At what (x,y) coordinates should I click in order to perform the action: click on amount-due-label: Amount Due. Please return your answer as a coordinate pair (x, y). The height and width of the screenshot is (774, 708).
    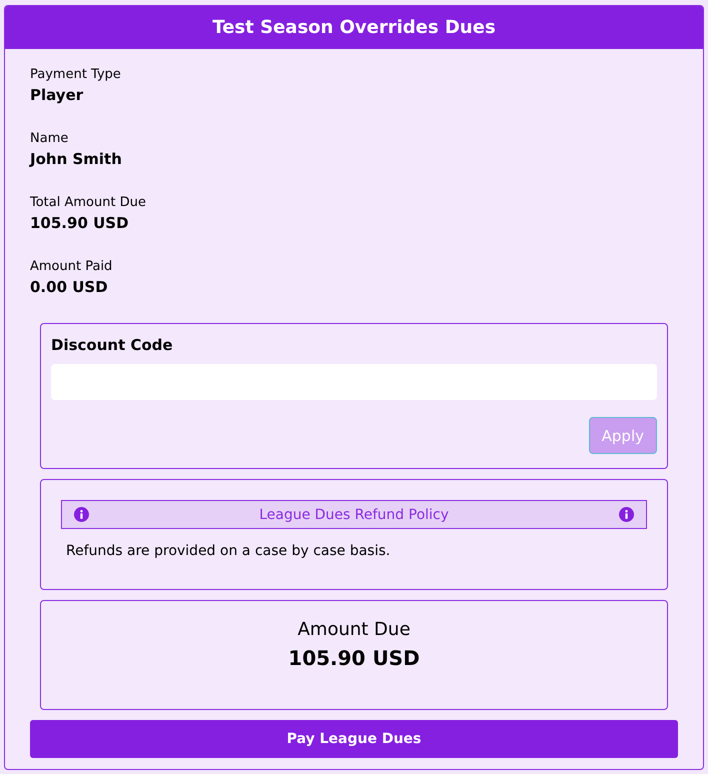
    Looking at the image, I should click on (354, 629).